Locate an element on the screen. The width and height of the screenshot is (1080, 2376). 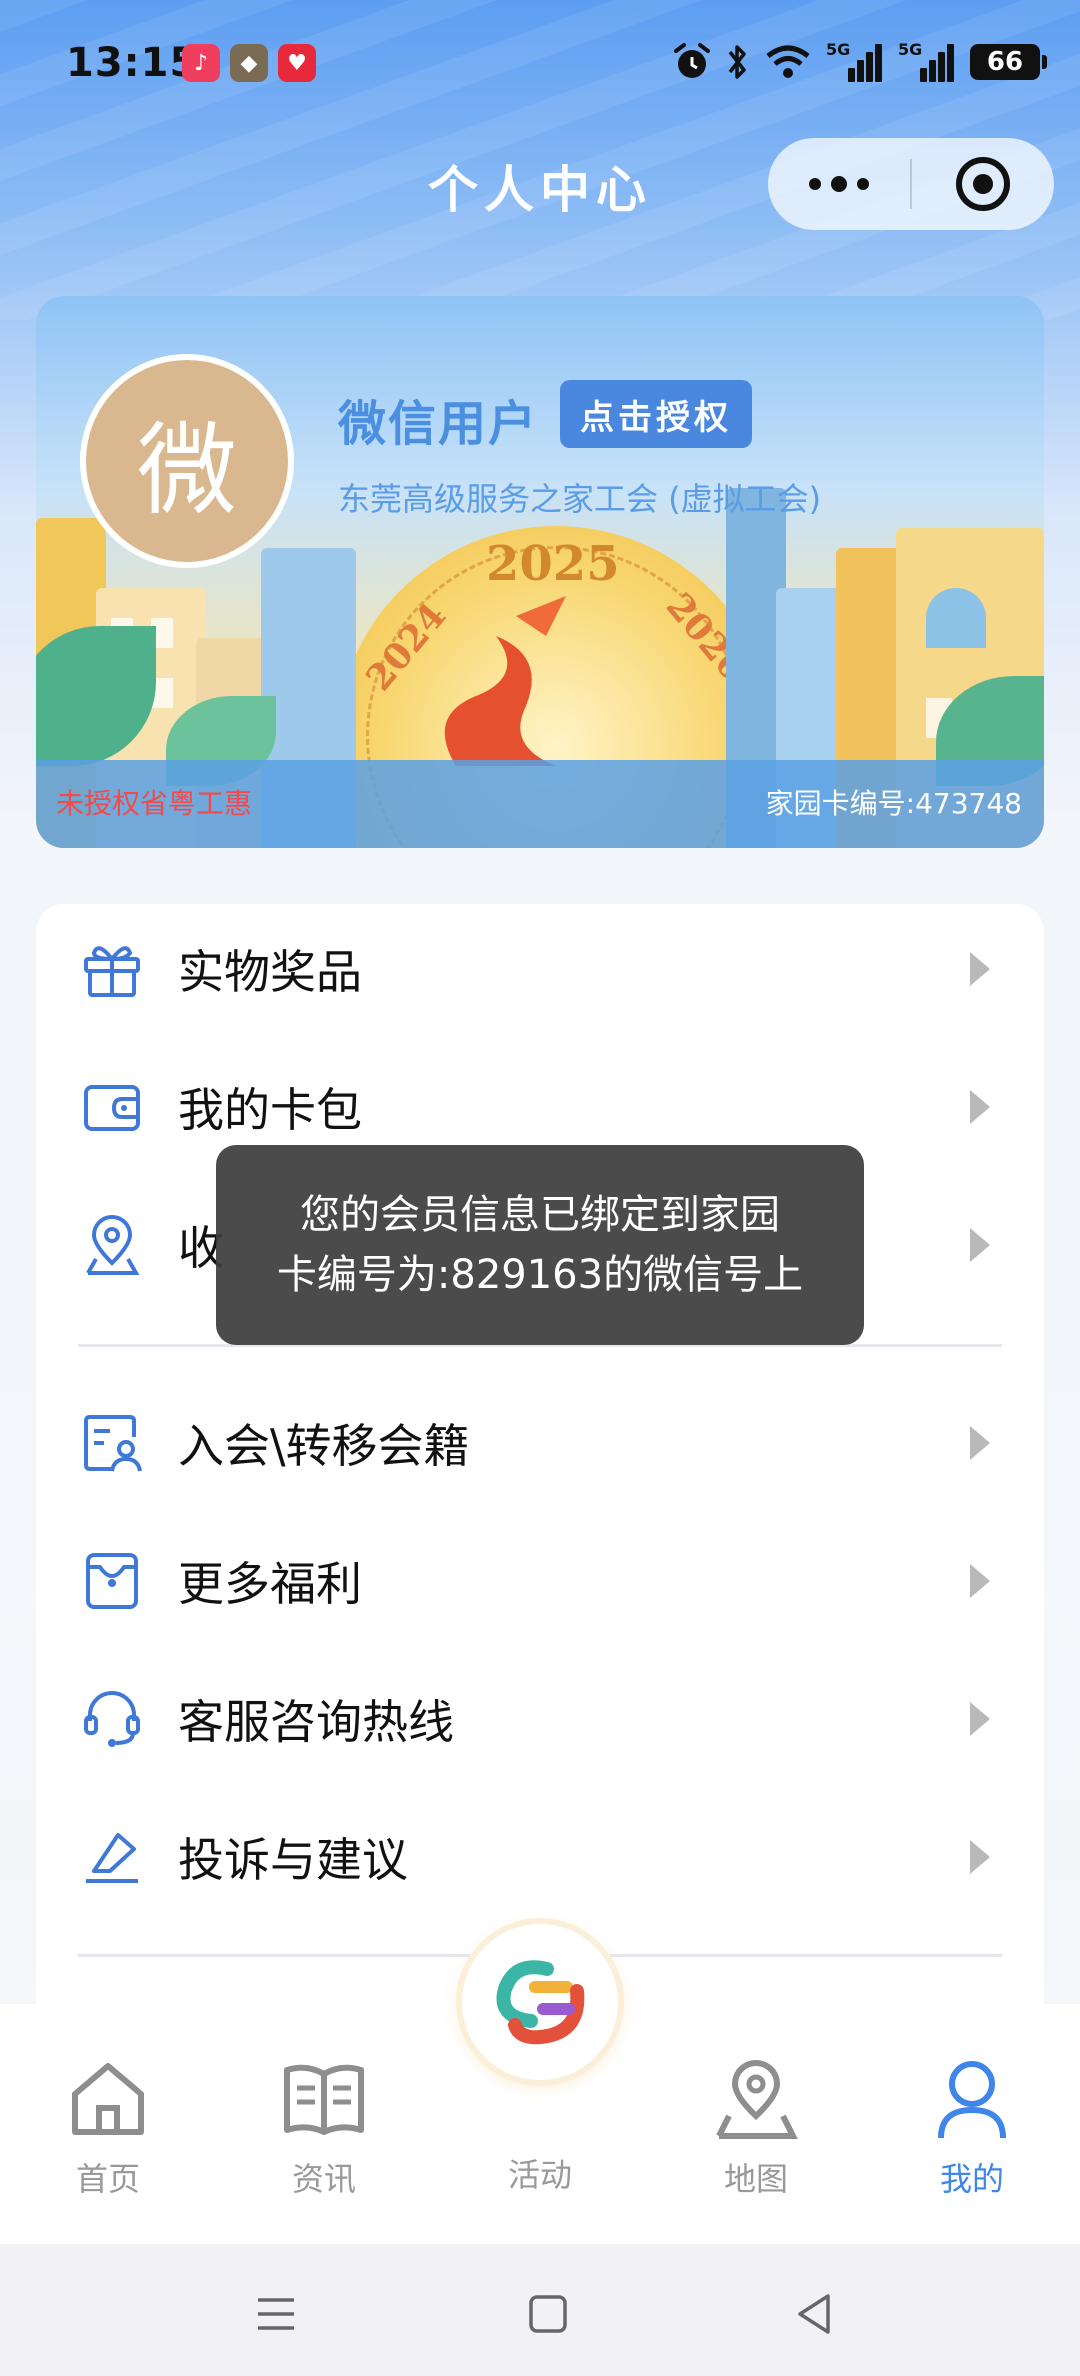
status-bar: 13:15 ♪ ◆ ♥ 5G 5G 66 is located at coordinates (540, 65).